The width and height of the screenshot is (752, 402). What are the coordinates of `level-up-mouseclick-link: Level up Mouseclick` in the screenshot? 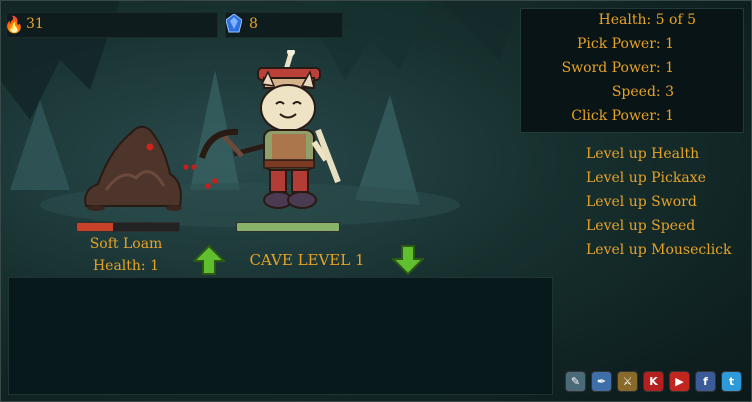 It's located at (659, 250).